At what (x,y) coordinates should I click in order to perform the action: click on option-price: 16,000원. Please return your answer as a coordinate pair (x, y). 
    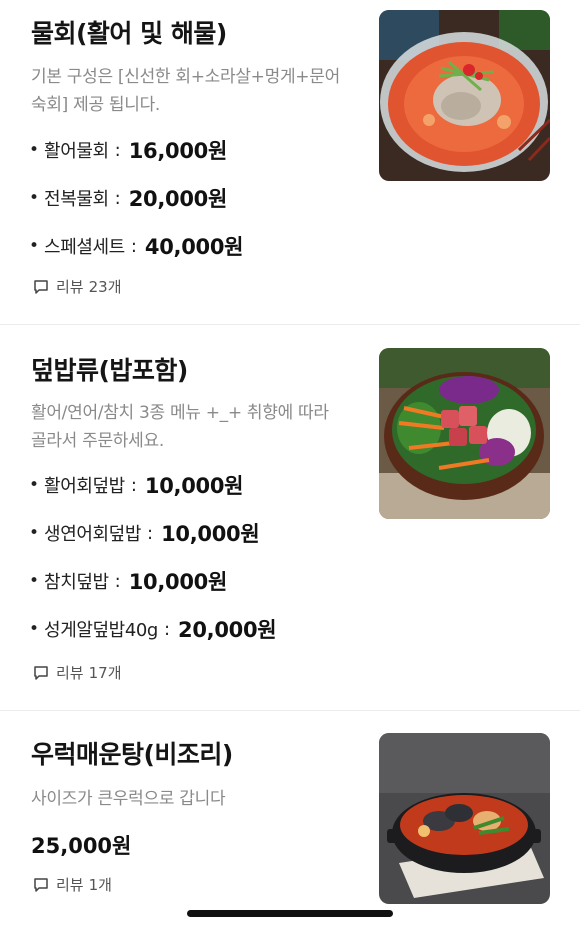
    Looking at the image, I should click on (178, 151).